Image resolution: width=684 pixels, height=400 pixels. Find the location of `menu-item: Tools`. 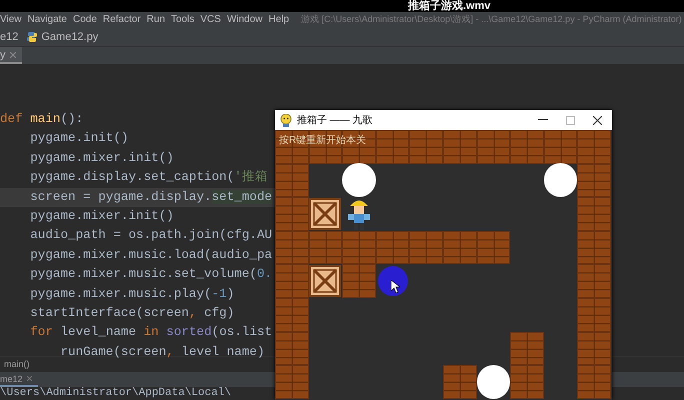

menu-item: Tools is located at coordinates (182, 19).